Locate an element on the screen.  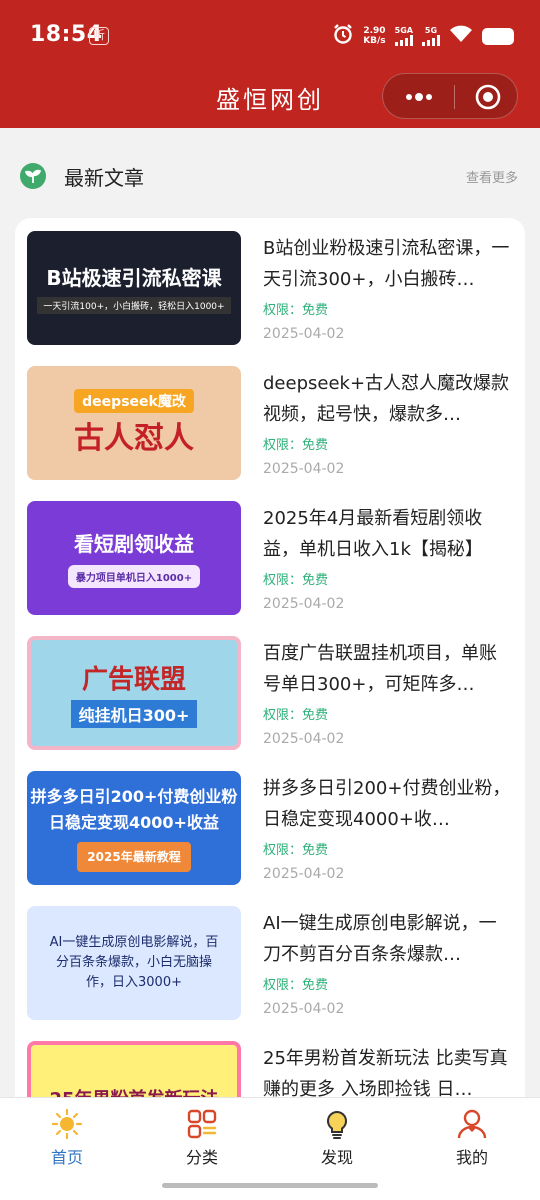
tab-label: 发现 is located at coordinates (336, 1157).